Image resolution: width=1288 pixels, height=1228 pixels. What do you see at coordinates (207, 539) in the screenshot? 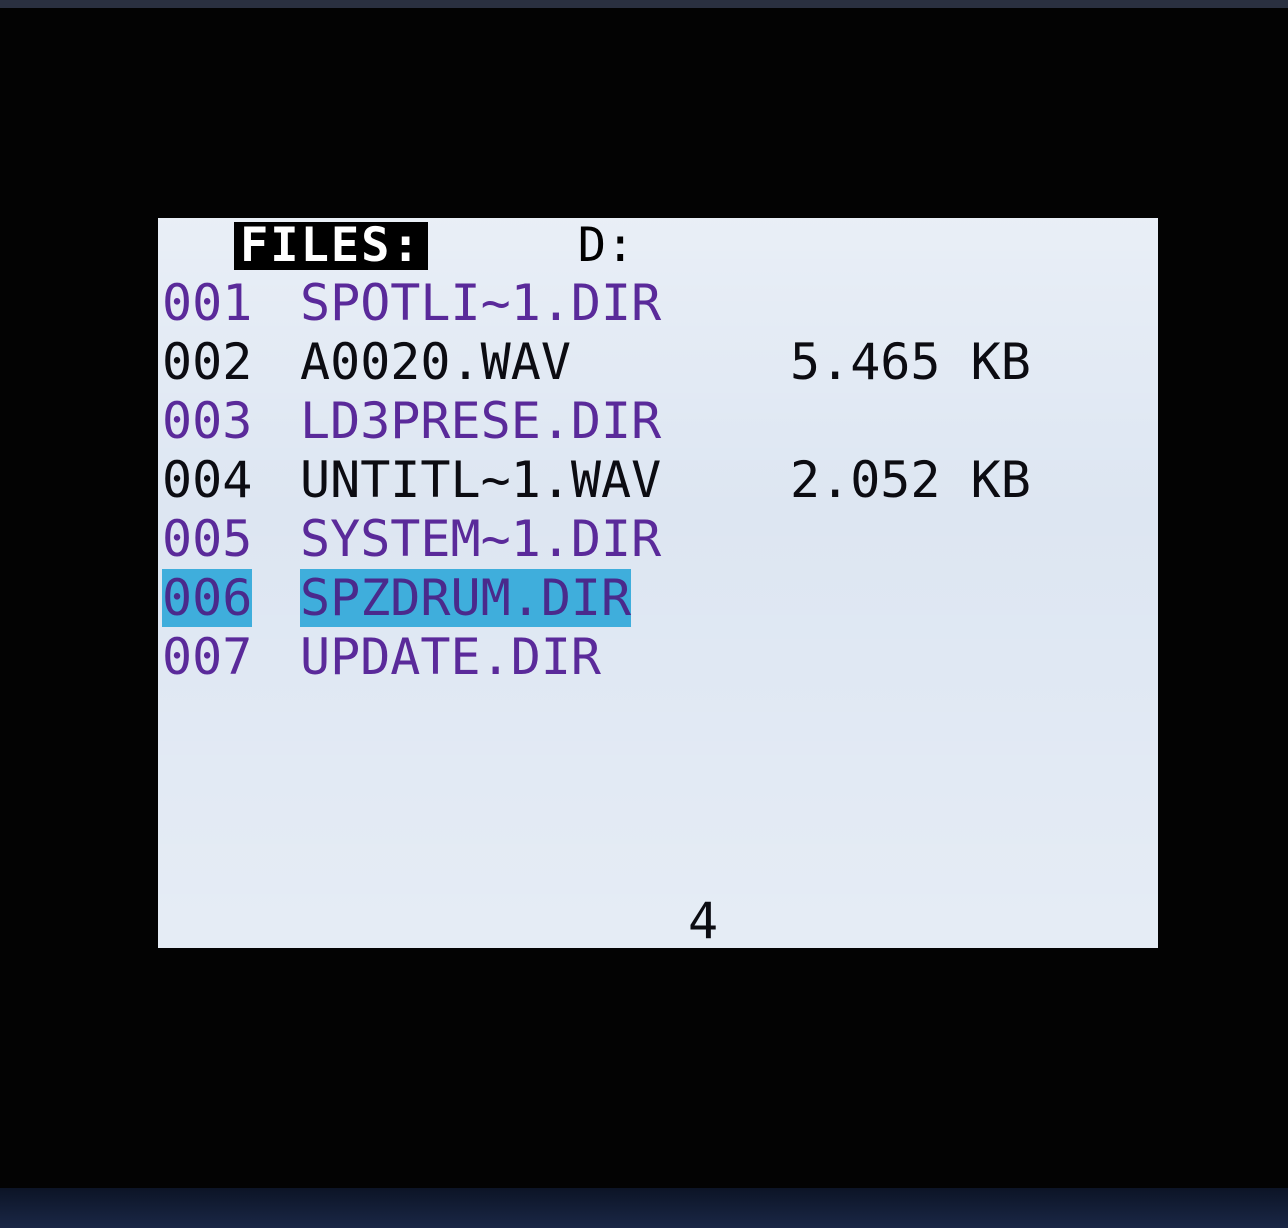
I see `file-number: 005` at bounding box center [207, 539].